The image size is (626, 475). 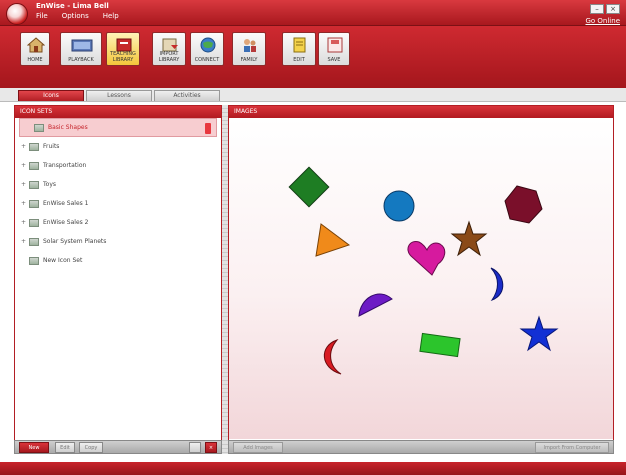 What do you see at coordinates (17, 14) in the screenshot?
I see `app-logo-icon` at bounding box center [17, 14].